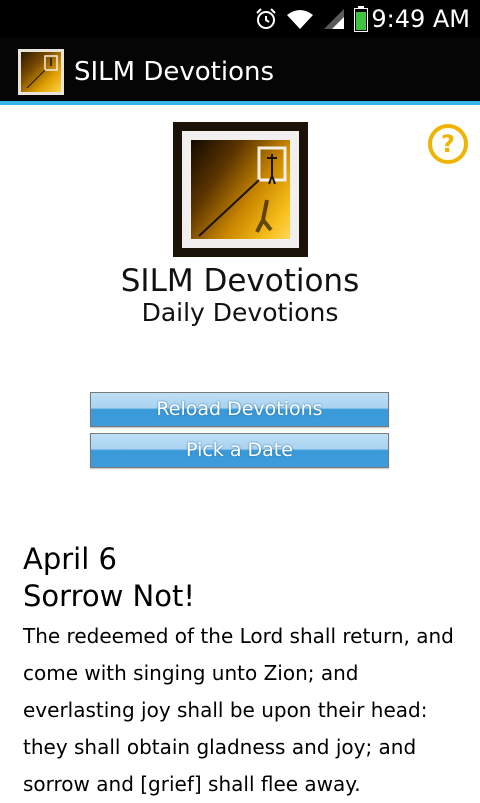  Describe the element at coordinates (239, 409) in the screenshot. I see `reload-devotions-button: Reload Devotions` at that location.